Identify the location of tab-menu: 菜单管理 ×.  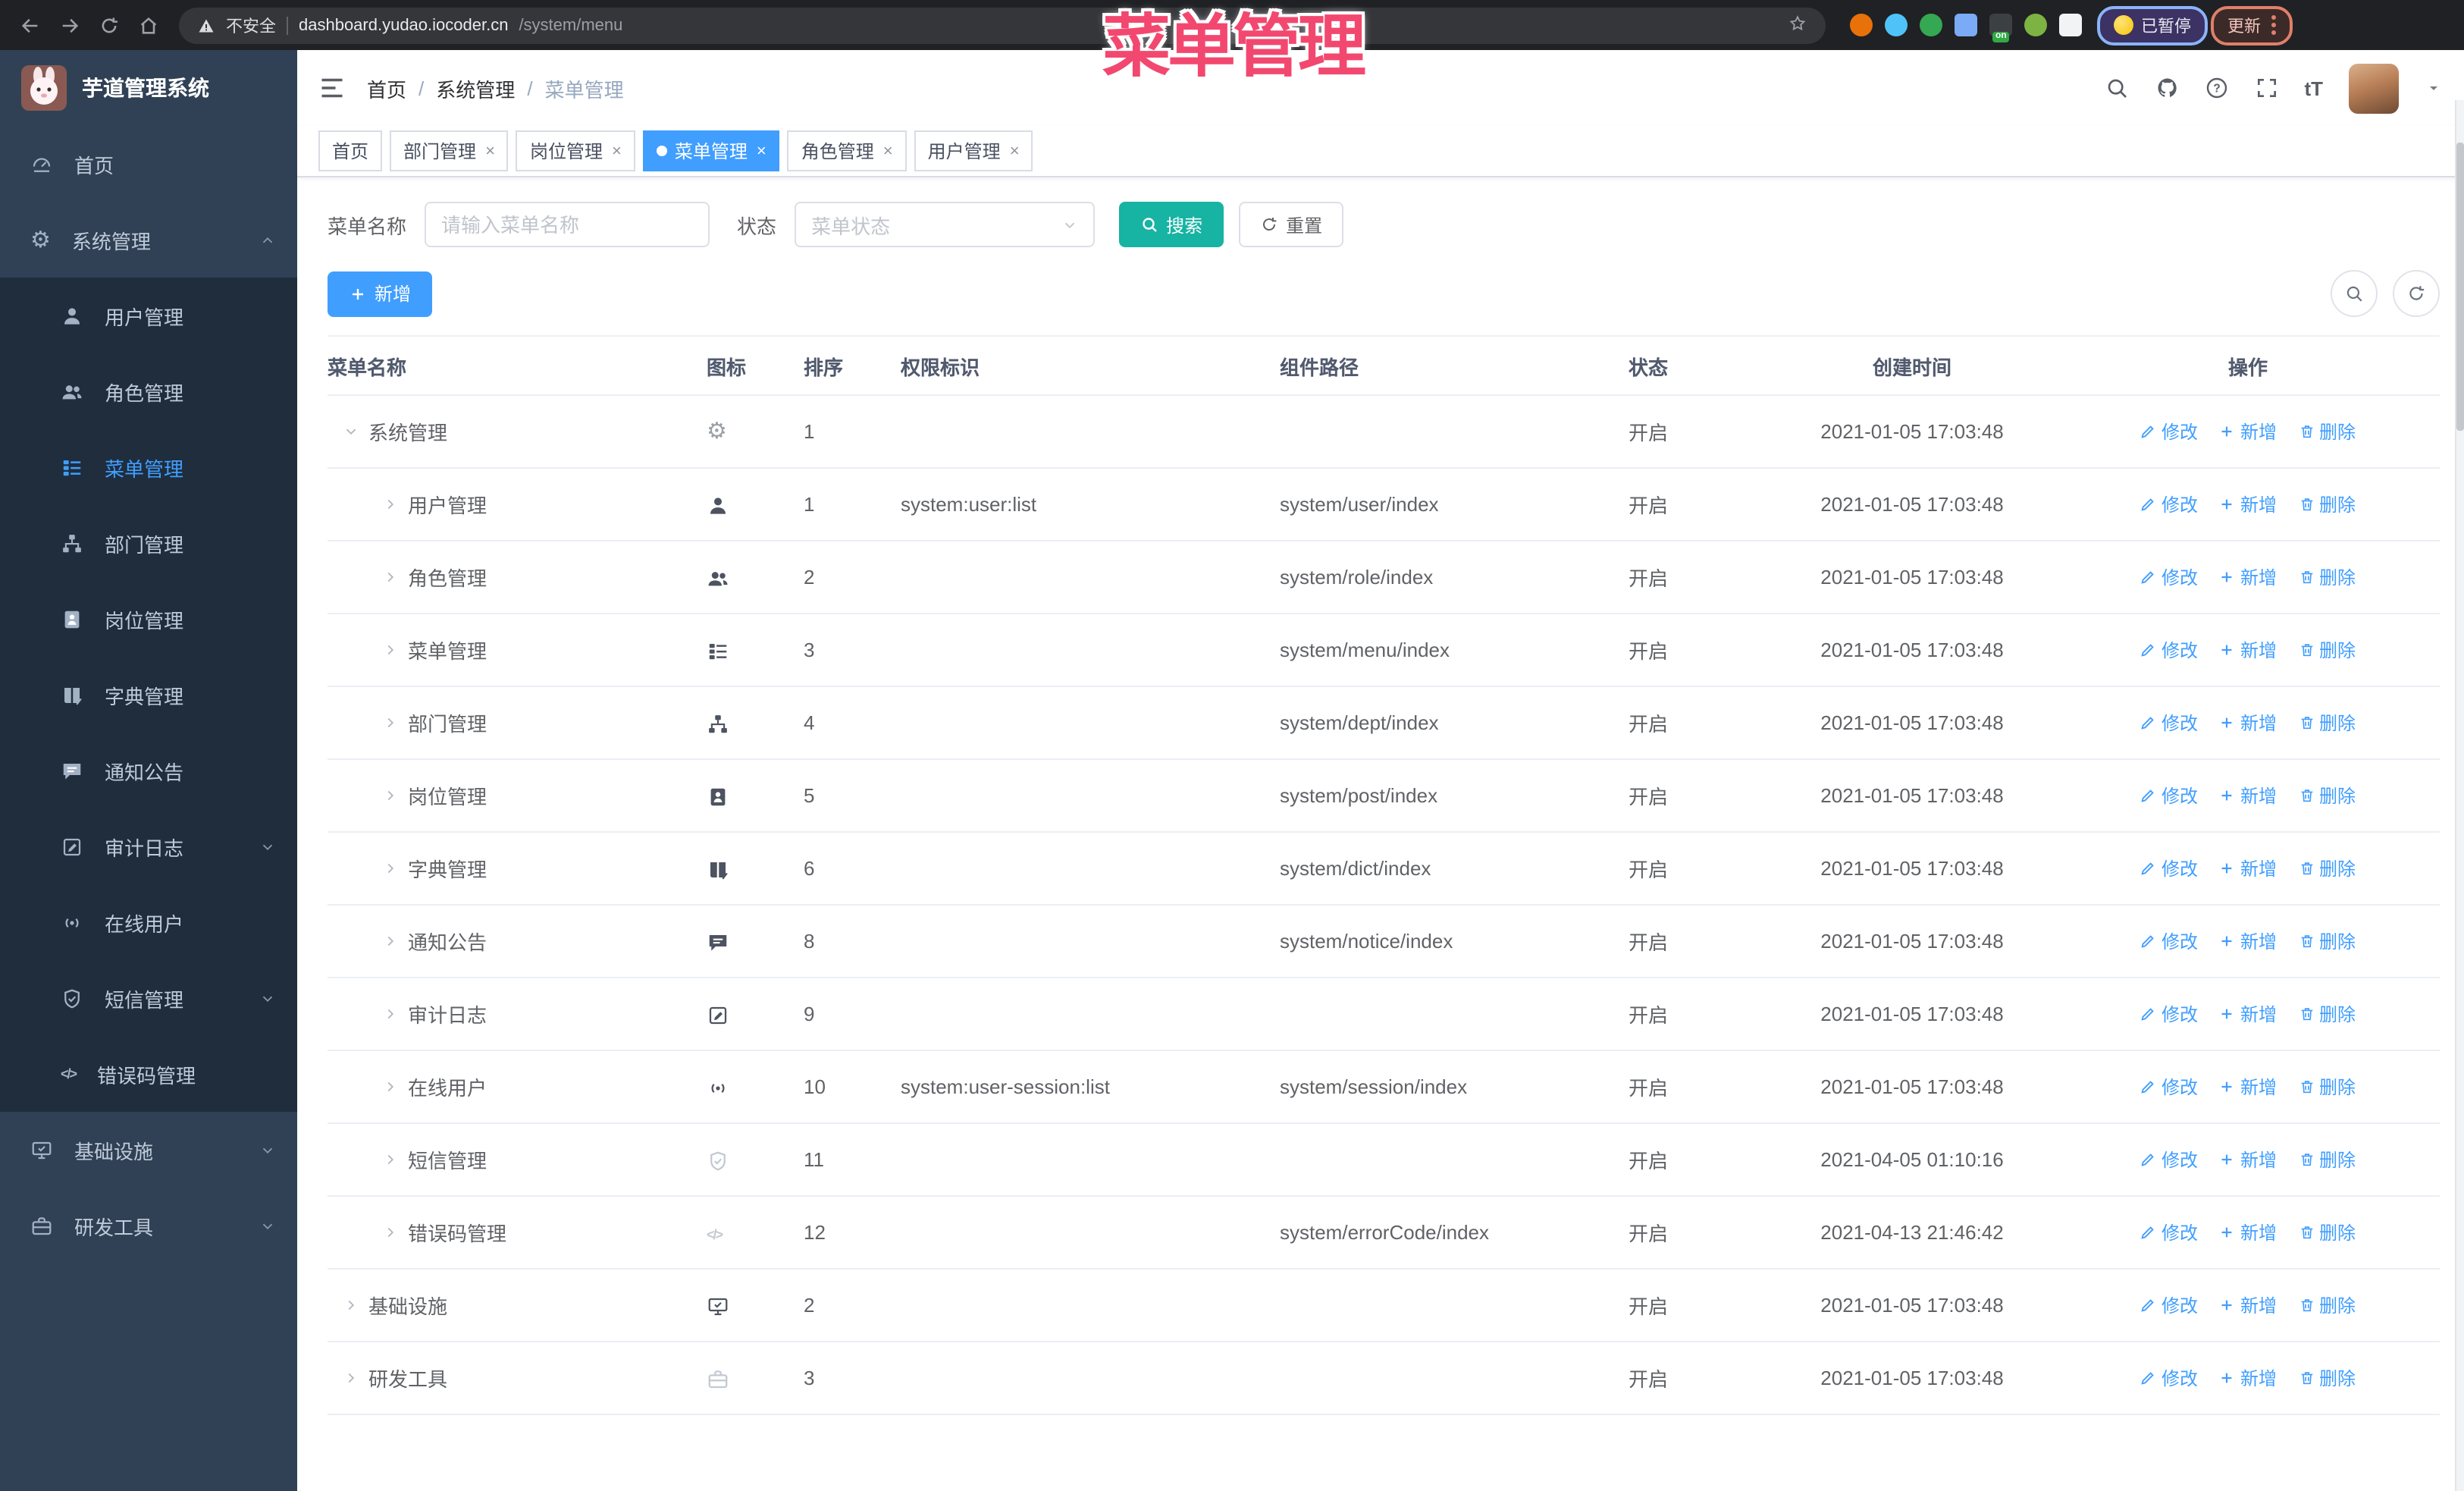
(711, 150).